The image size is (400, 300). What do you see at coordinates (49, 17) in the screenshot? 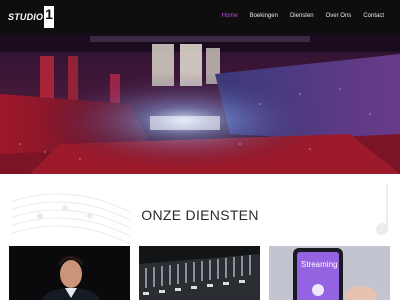
I see `logo-number: 1` at bounding box center [49, 17].